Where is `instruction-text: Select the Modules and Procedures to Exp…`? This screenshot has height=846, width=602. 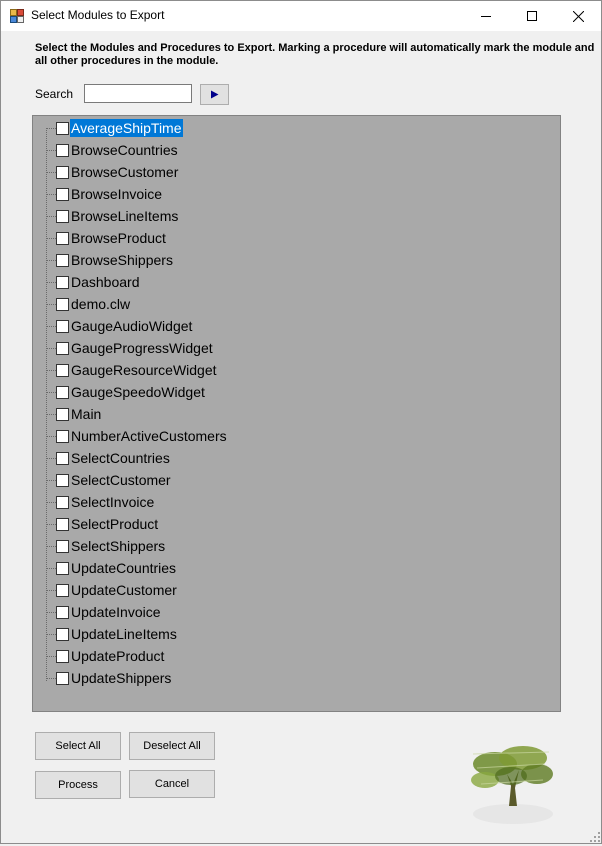 instruction-text: Select the Modules and Procedures to Exp… is located at coordinates (315, 54).